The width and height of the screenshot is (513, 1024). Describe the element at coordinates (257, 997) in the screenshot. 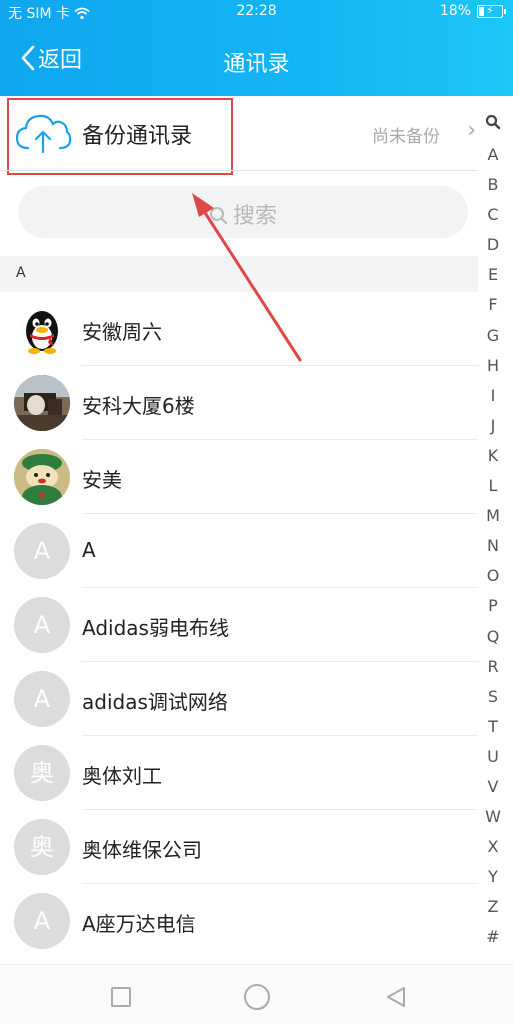

I see `home-button` at that location.